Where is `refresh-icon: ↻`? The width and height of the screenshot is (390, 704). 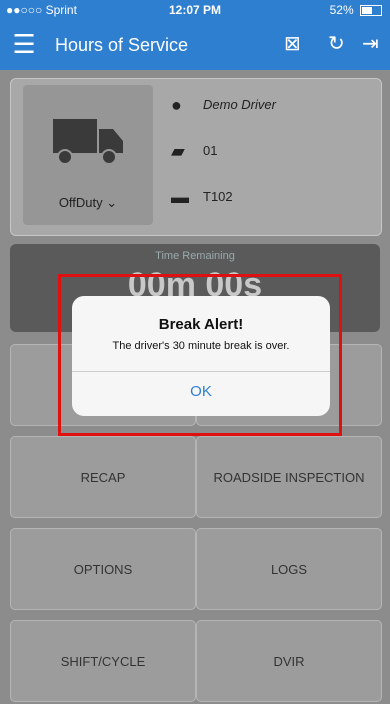
refresh-icon: ↻ is located at coordinates (336, 44).